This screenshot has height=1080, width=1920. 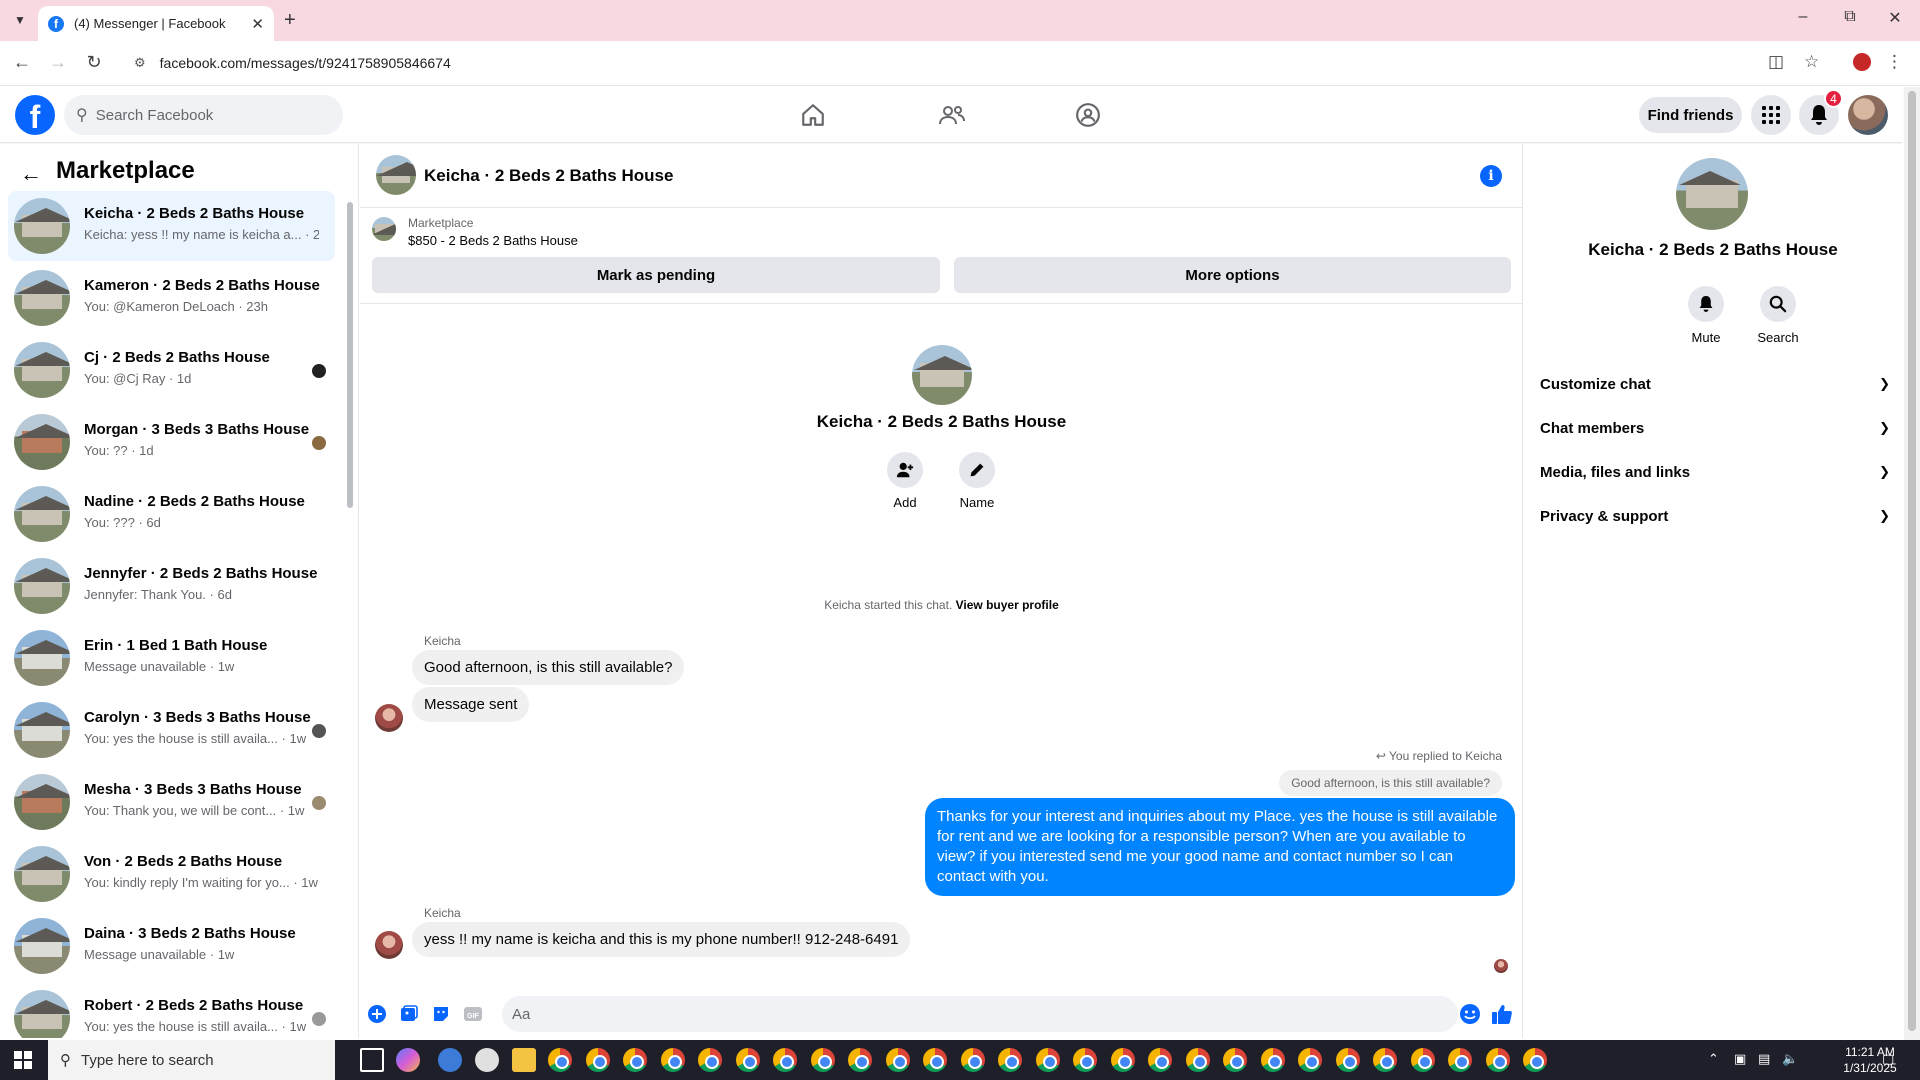 What do you see at coordinates (1712, 194) in the screenshot?
I see `details-avatar` at bounding box center [1712, 194].